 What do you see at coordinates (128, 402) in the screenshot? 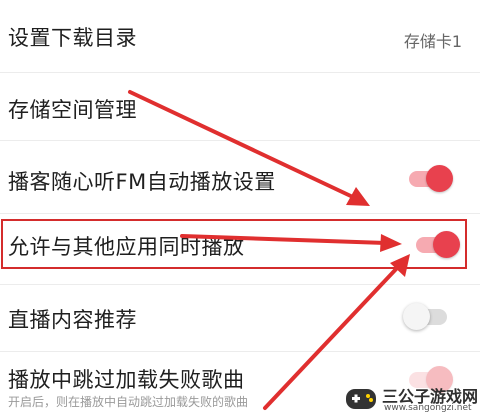
I see `skip-failed-description: 开启后，则在播放中自动跳过加载失败的歌曲` at bounding box center [128, 402].